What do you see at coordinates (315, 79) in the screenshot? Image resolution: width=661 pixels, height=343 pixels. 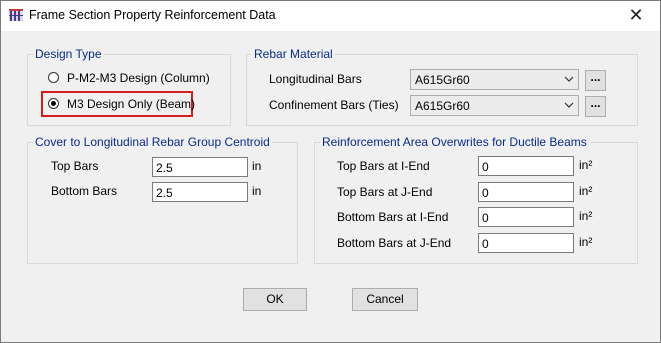 I see `longitudinal-bars-label: Longitudinal Bars` at bounding box center [315, 79].